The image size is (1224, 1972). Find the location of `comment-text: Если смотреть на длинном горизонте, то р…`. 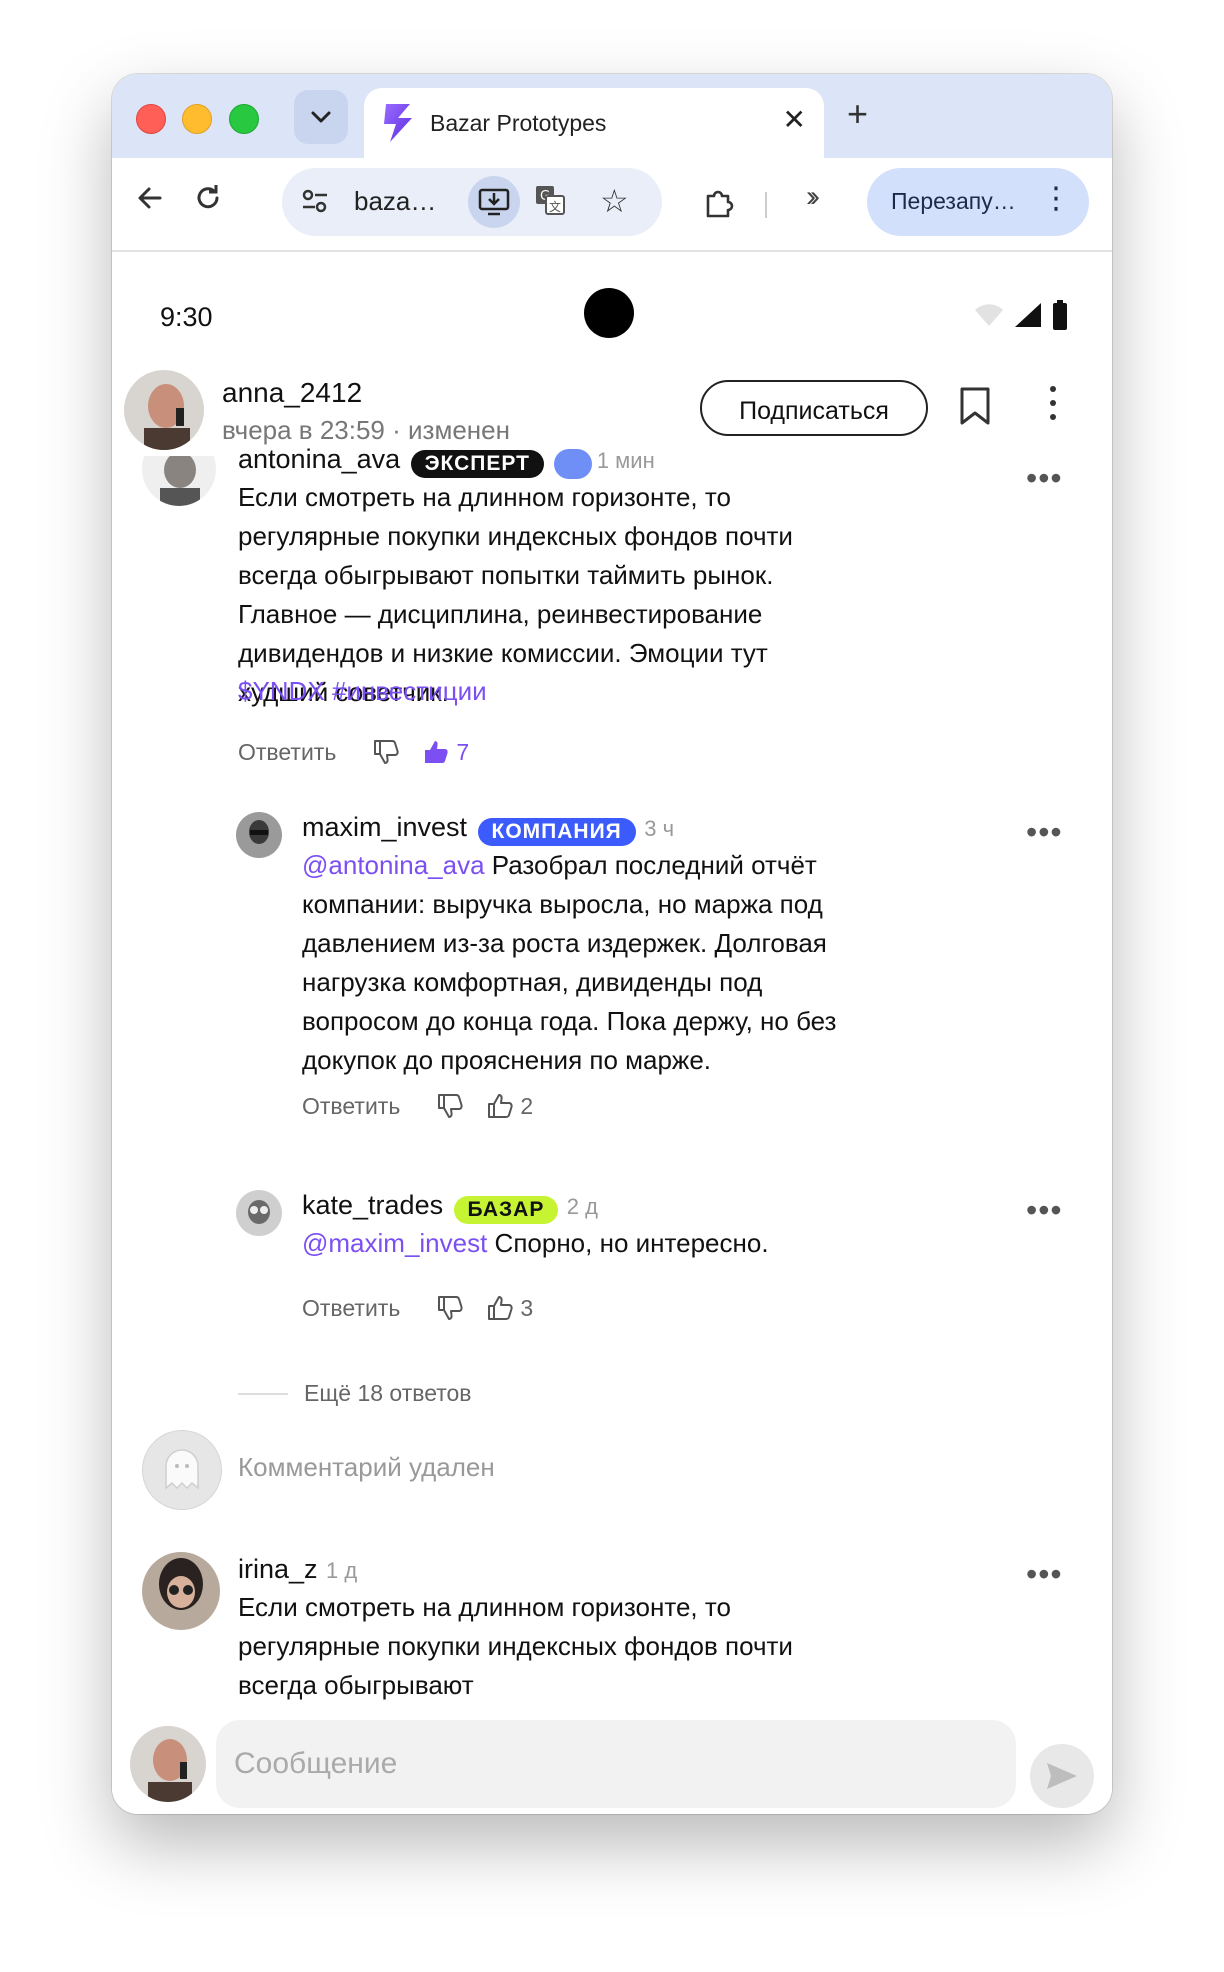

comment-text: Если смотреть на длинном горизонте, то р… is located at coordinates (515, 1646).